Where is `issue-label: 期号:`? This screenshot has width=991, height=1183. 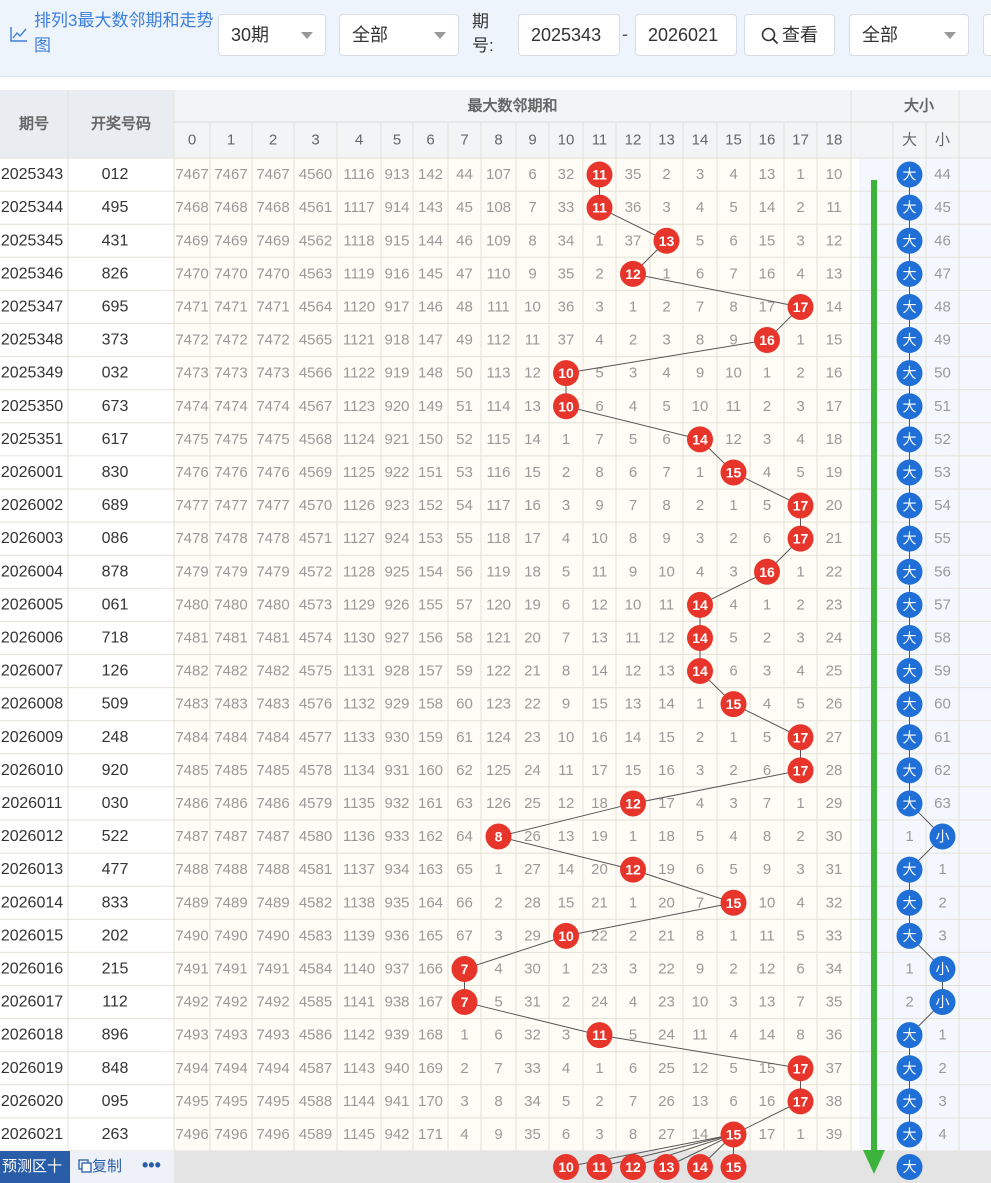
issue-label: 期号: is located at coordinates (483, 33).